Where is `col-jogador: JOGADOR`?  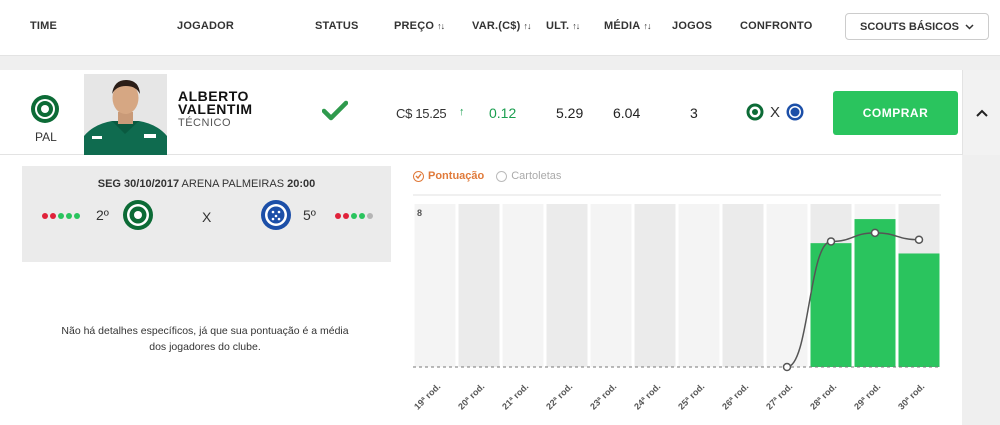 col-jogador: JOGADOR is located at coordinates (205, 26).